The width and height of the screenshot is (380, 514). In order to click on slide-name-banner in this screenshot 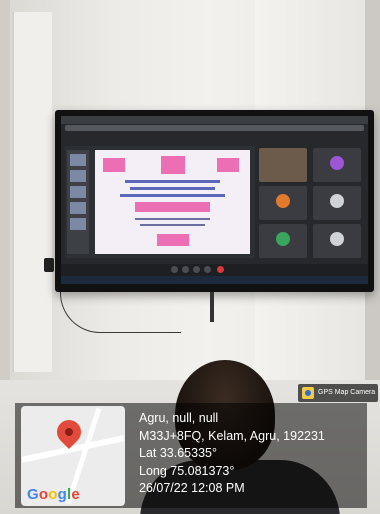, I will do `click(172, 207)`.